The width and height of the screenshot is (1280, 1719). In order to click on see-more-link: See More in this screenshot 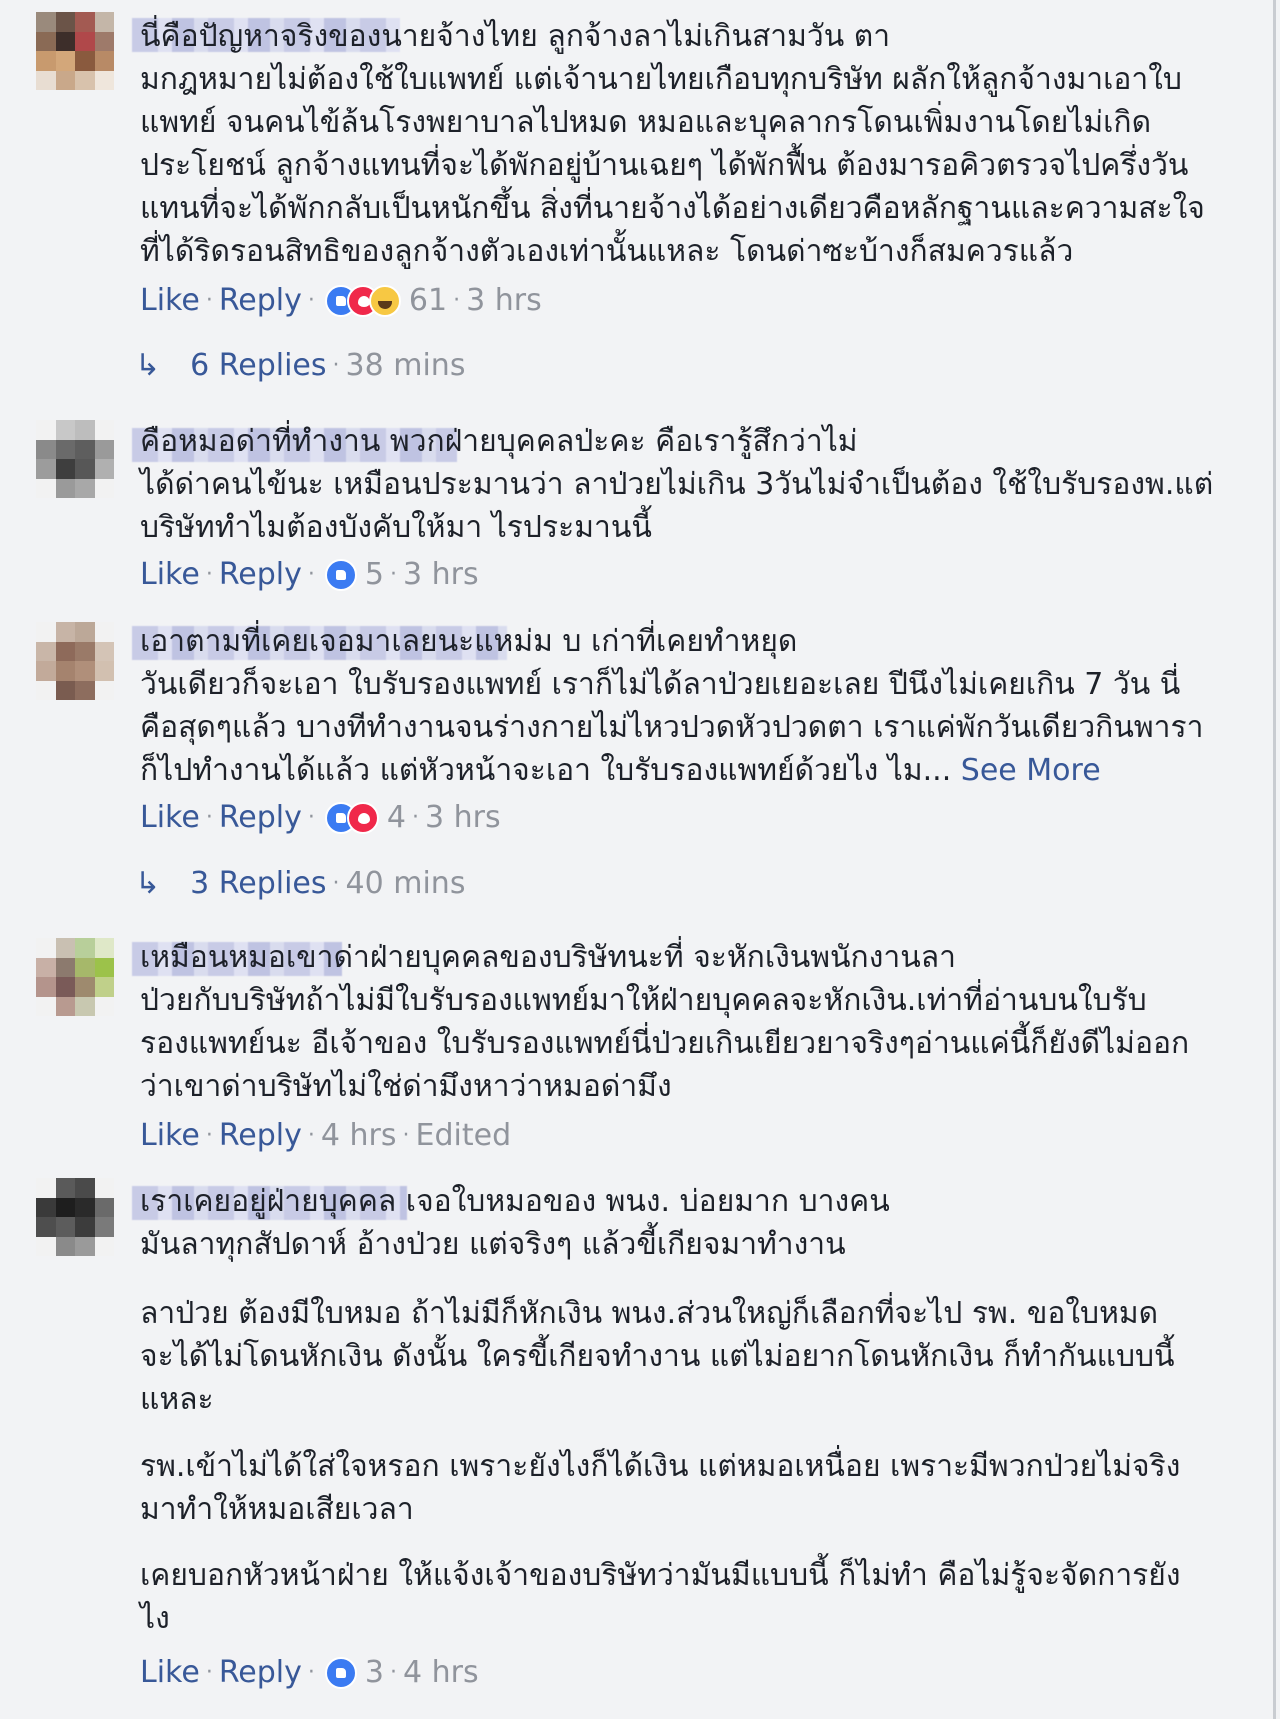, I will do `click(1031, 770)`.